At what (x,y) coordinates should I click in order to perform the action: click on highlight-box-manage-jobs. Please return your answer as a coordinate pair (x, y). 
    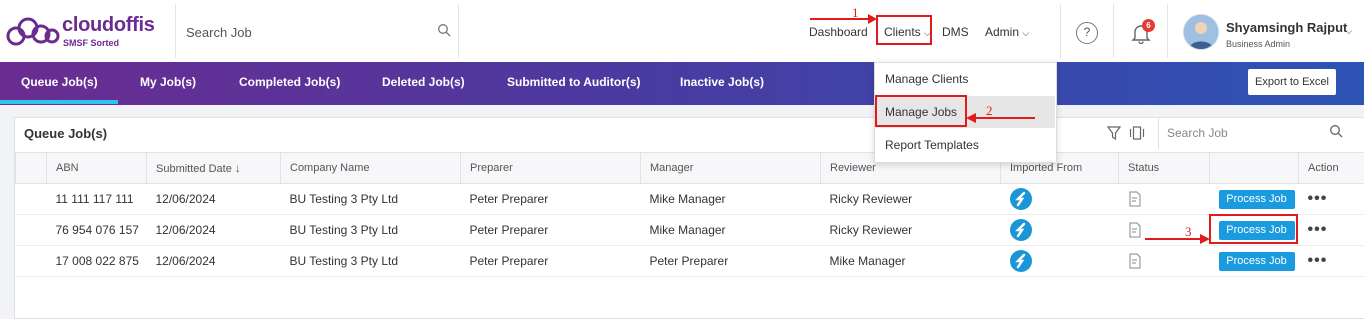
    Looking at the image, I should click on (921, 111).